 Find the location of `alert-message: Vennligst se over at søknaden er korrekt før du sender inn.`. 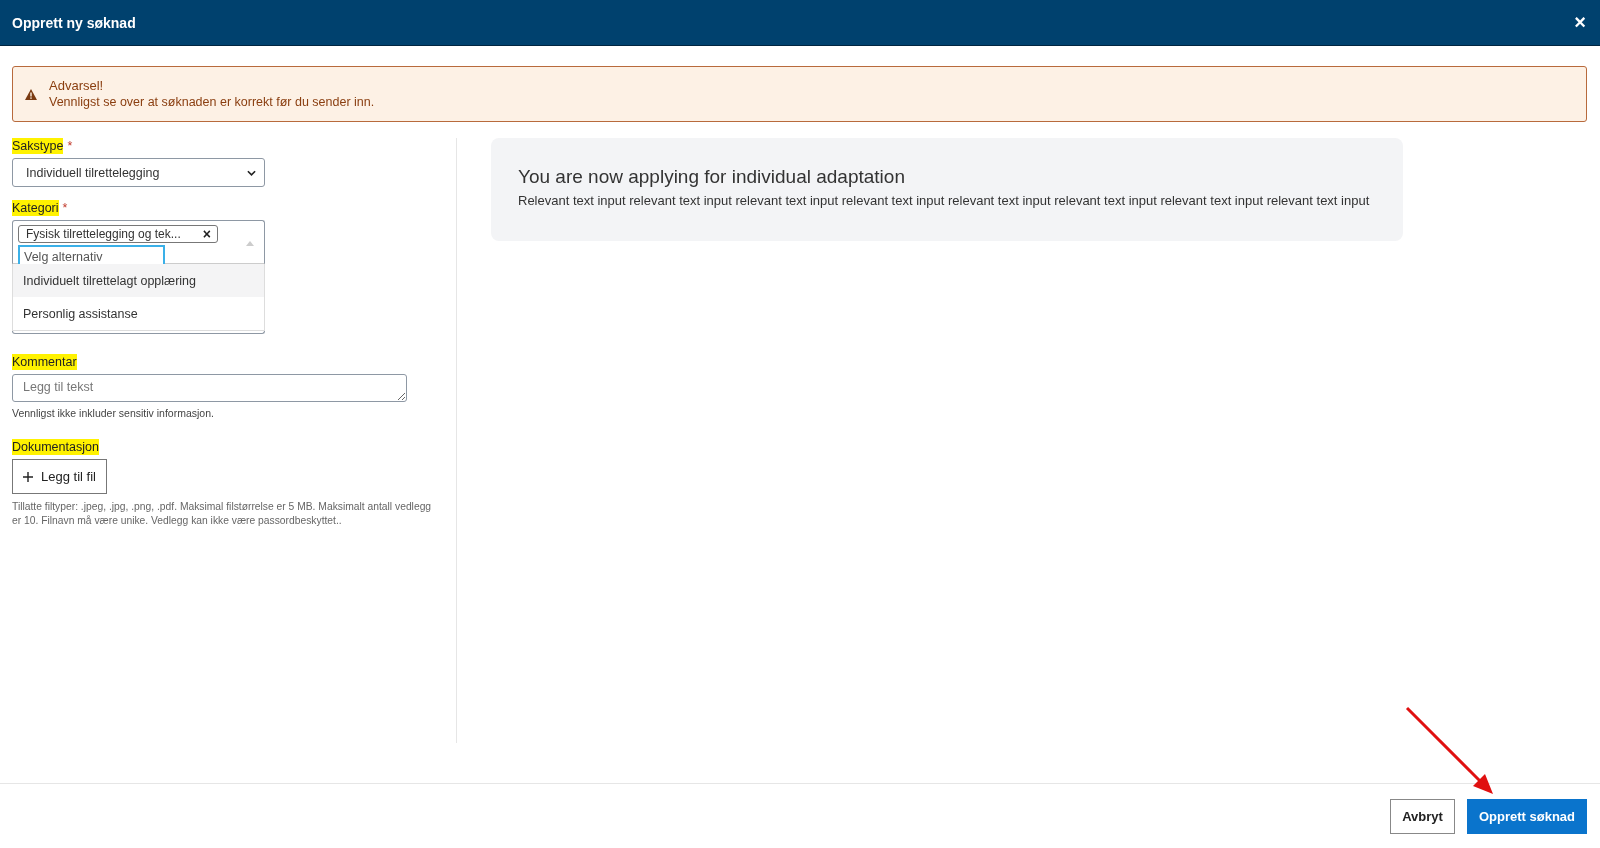

alert-message: Vennligst se over at søknaden er korrekt før du sender inn. is located at coordinates (212, 102).